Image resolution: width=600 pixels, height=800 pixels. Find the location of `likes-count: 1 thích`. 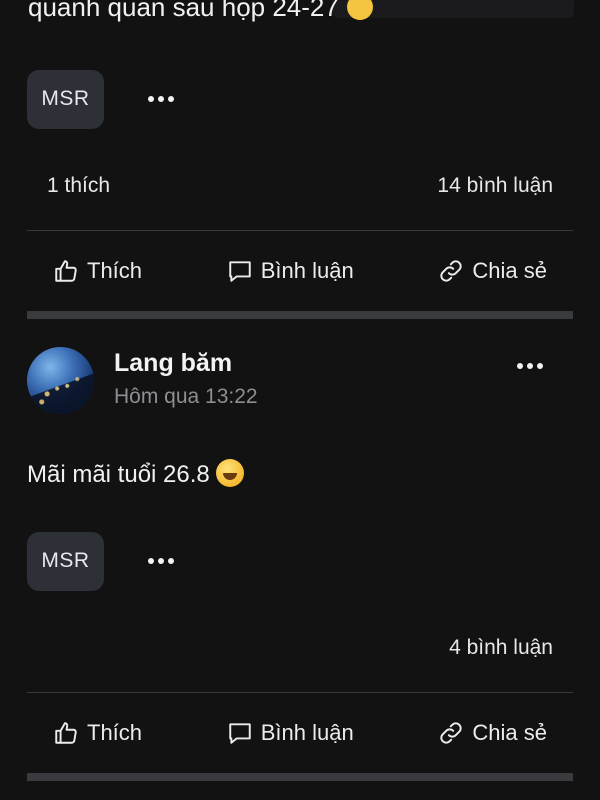

likes-count: 1 thích is located at coordinates (78, 186).